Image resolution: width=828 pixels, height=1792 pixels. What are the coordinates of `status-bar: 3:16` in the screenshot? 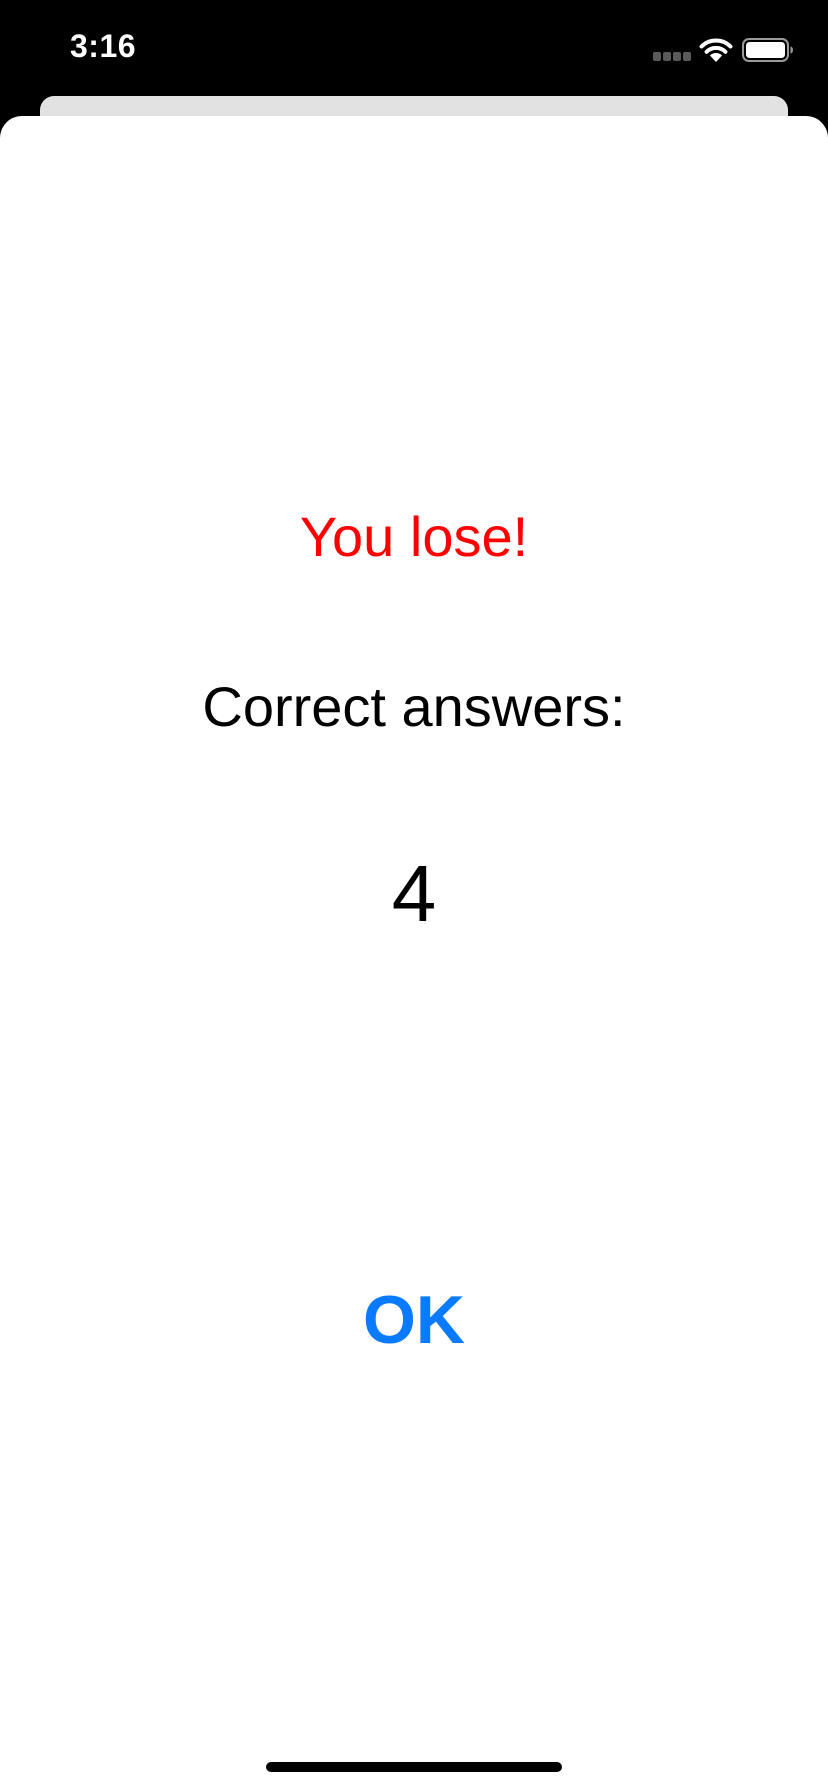 It's located at (414, 48).